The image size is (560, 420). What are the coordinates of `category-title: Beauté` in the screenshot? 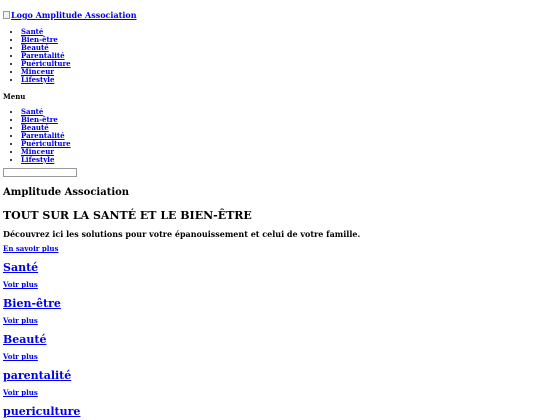 It's located at (280, 339).